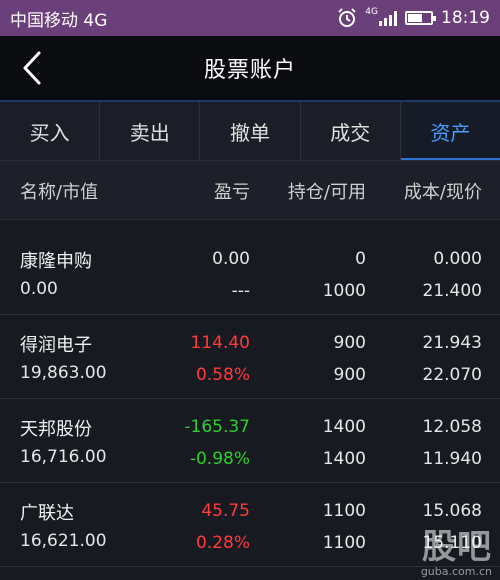 This screenshot has width=500, height=580. Describe the element at coordinates (351, 131) in the screenshot. I see `tab-executed: 成交` at that location.